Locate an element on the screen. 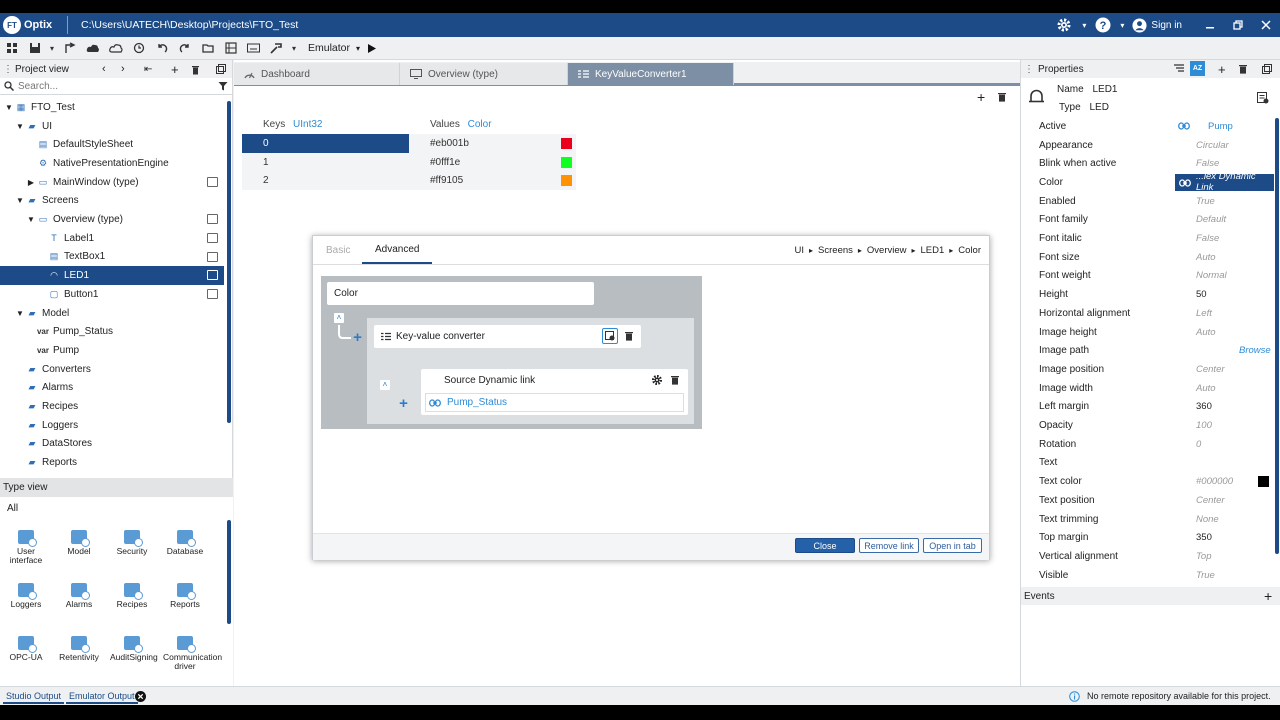 This screenshot has height=720, width=1280. project-tree-scrollbar is located at coordinates (229, 262).